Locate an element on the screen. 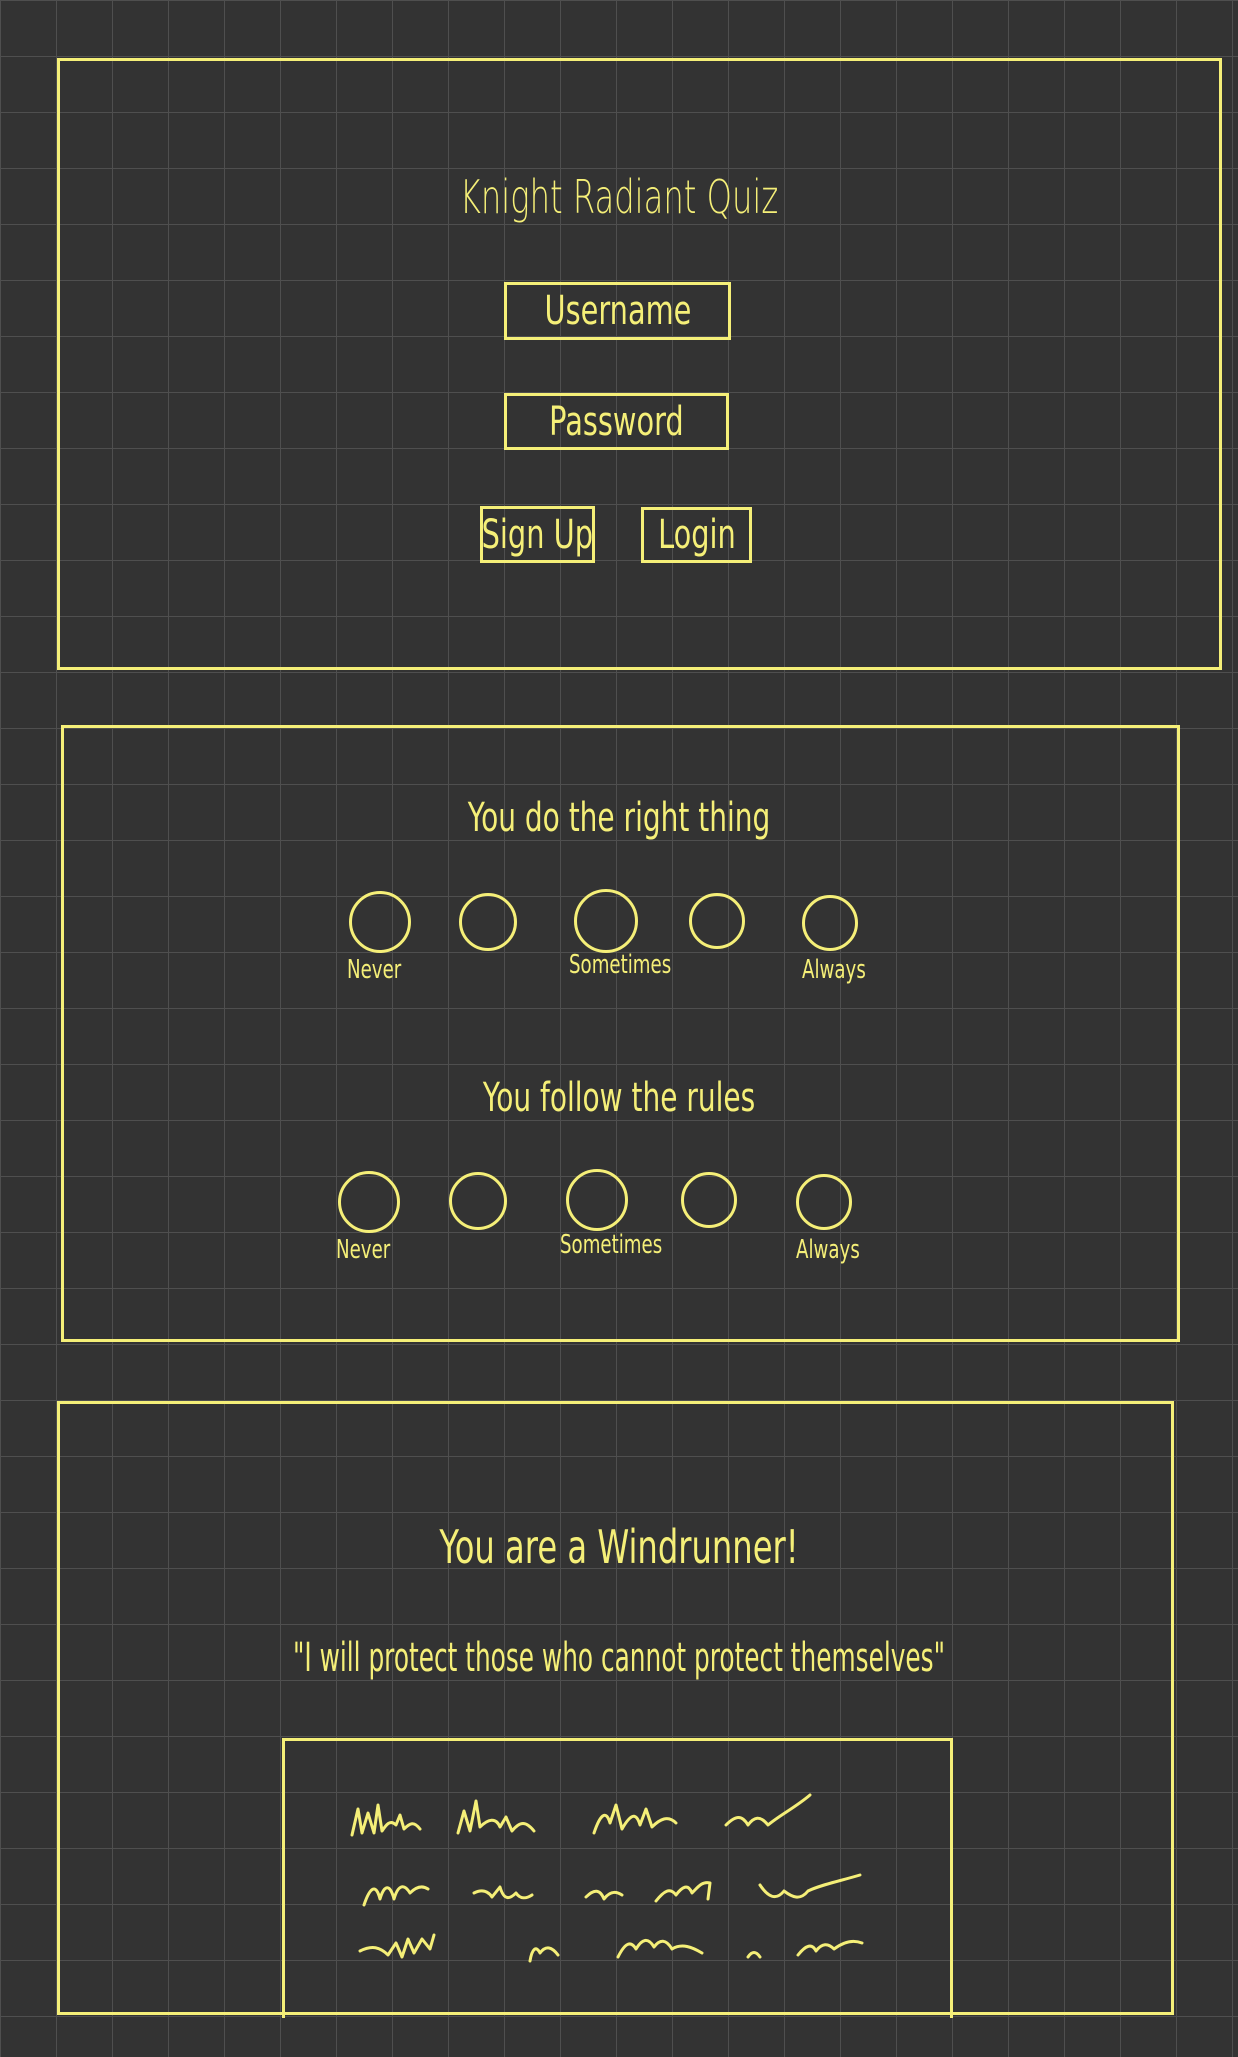 This screenshot has height=2057, width=1238. password-field: Password is located at coordinates (616, 421).